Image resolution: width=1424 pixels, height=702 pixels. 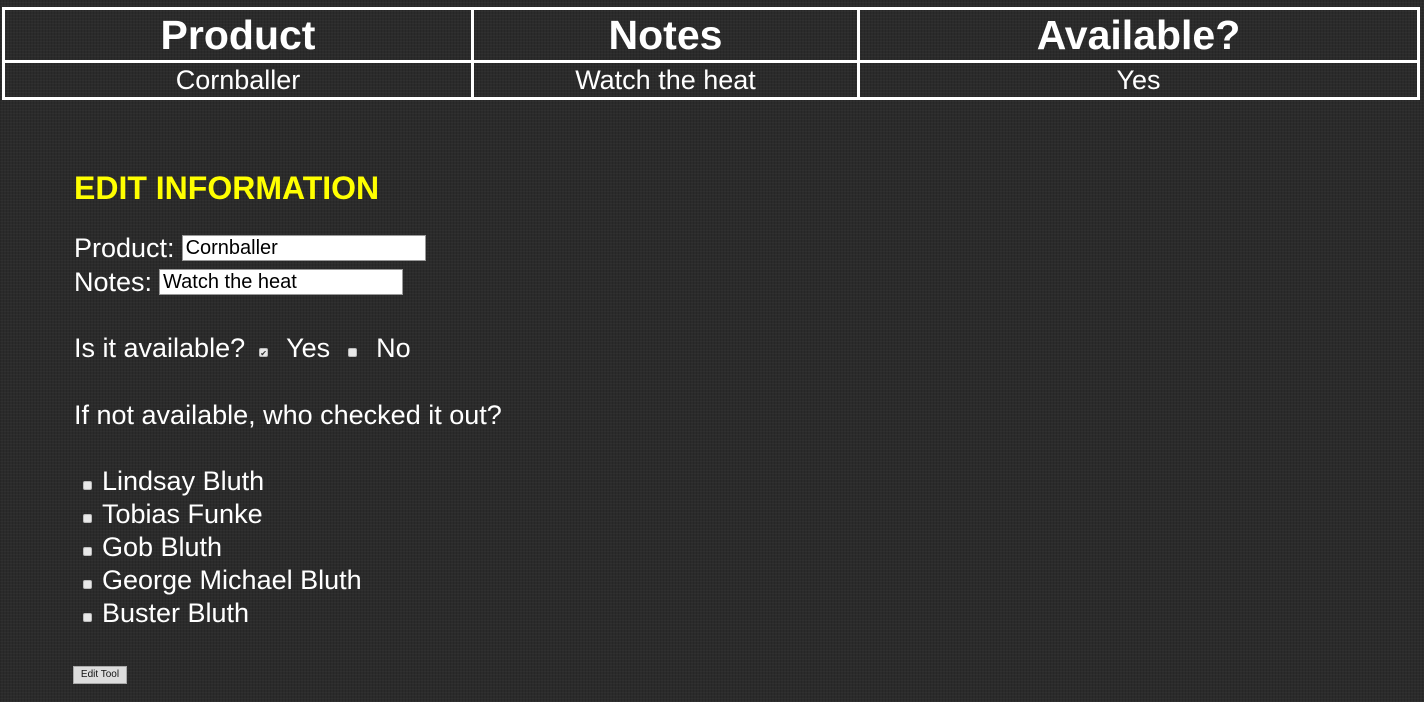 I want to click on notes-input, so click(x=281, y=282).